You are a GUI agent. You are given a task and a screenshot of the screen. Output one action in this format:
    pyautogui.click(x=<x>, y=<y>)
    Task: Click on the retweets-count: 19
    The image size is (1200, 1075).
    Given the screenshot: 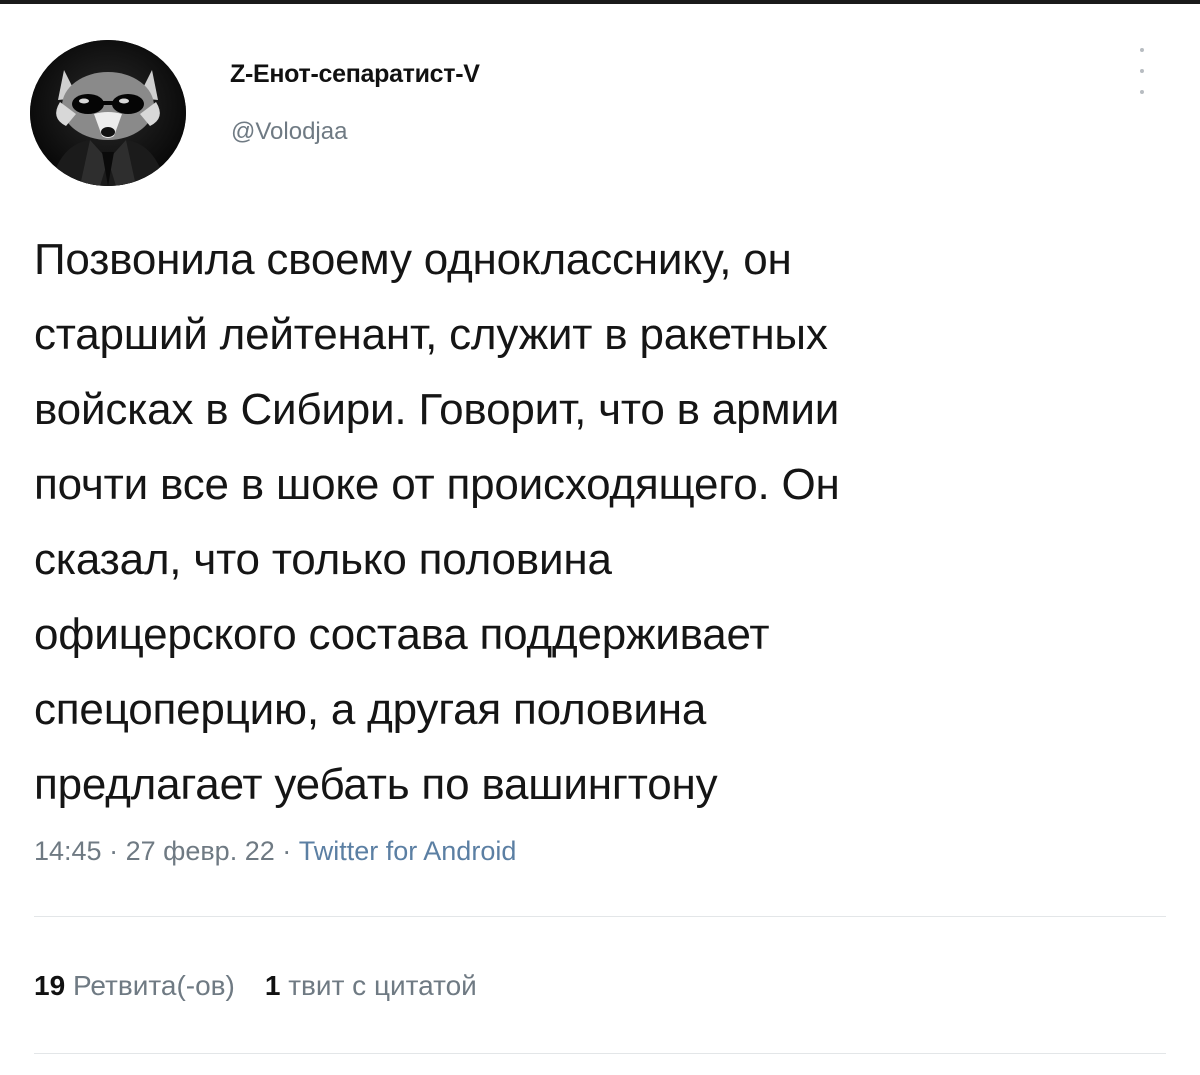 What is the action you would take?
    pyautogui.click(x=50, y=985)
    